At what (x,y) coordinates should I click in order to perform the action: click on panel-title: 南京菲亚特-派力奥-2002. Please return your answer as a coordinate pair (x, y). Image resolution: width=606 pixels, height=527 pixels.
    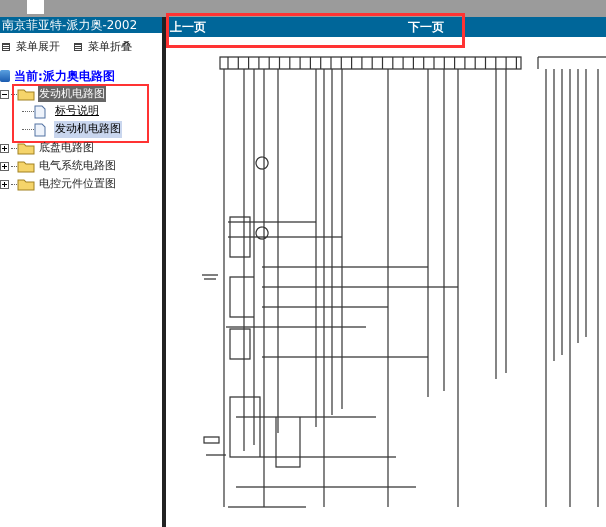
    Looking at the image, I should click on (81, 25).